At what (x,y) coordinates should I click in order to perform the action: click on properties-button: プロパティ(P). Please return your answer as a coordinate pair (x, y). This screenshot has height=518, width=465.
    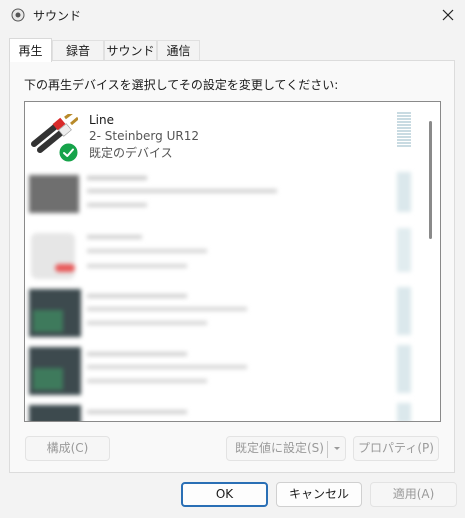
    Looking at the image, I should click on (396, 448).